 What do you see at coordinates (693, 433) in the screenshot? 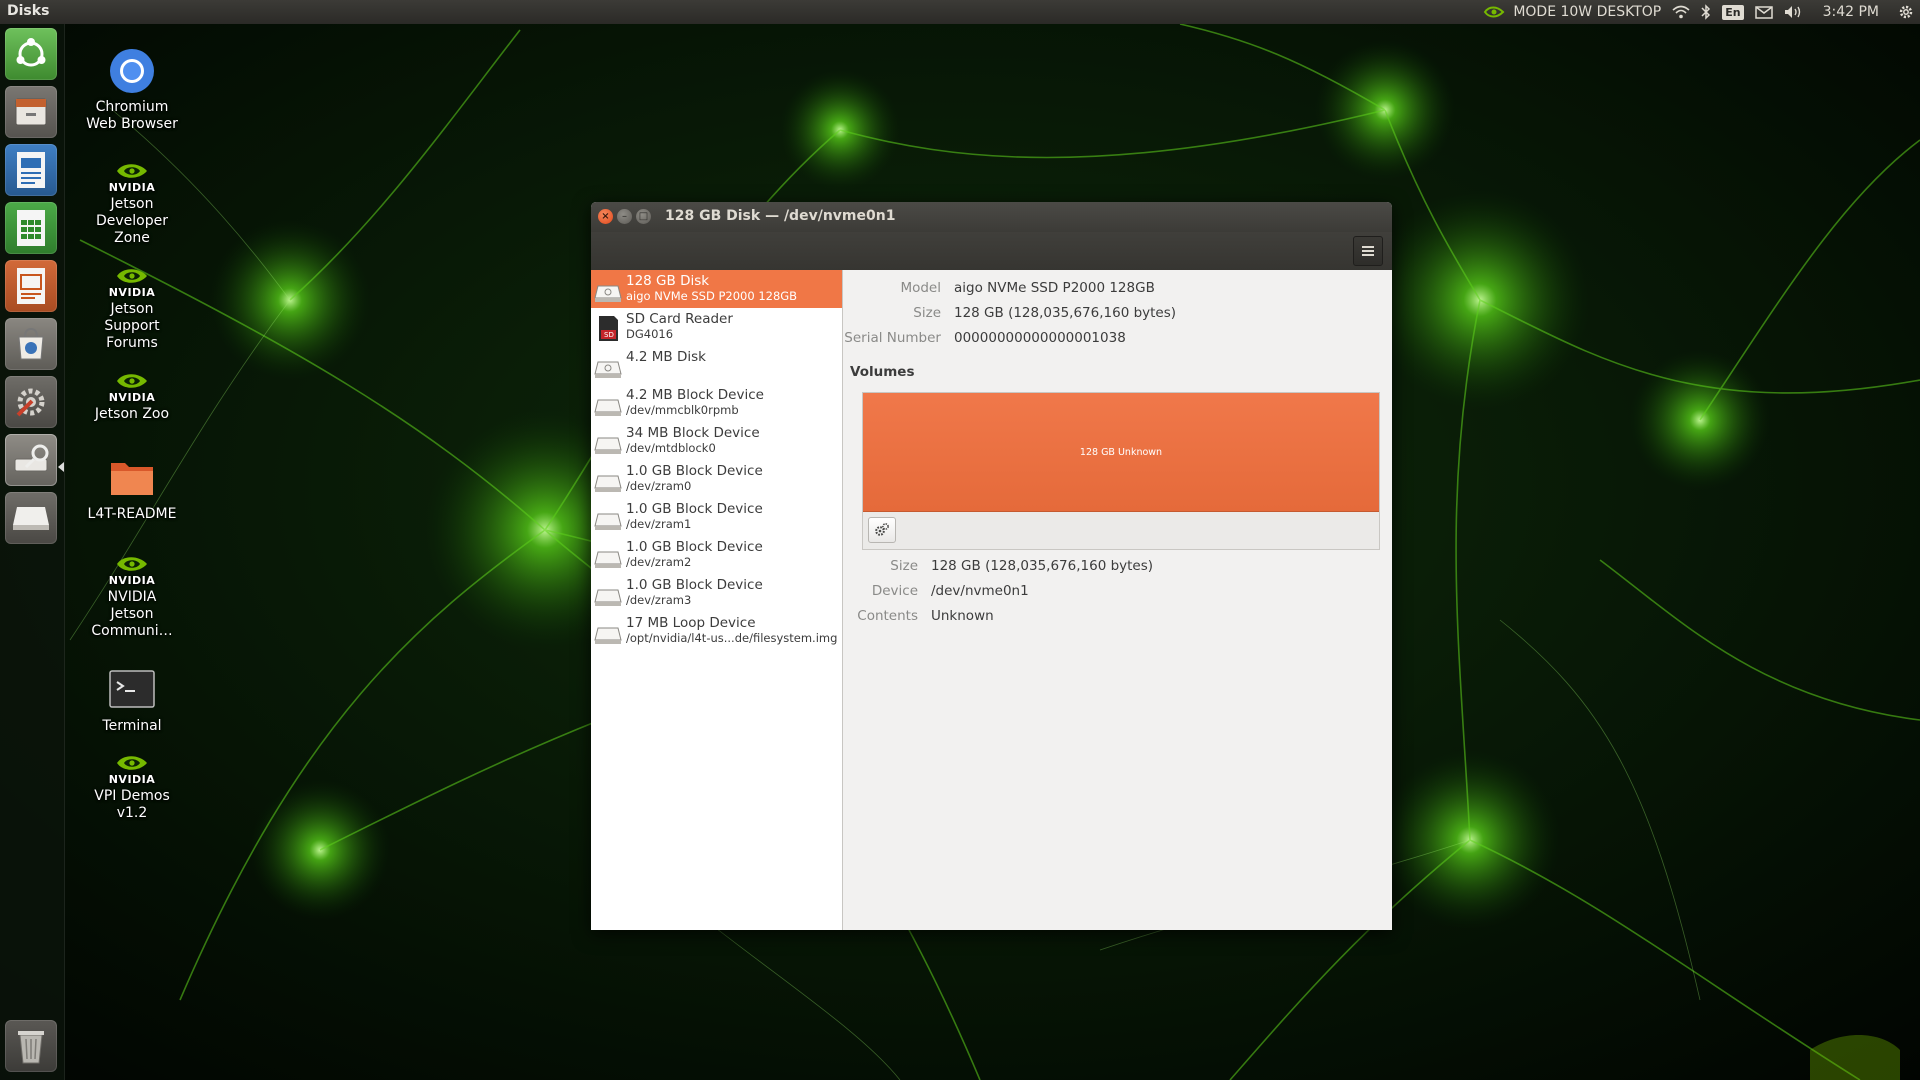
I see `device-name: 34 MB Block Device` at bounding box center [693, 433].